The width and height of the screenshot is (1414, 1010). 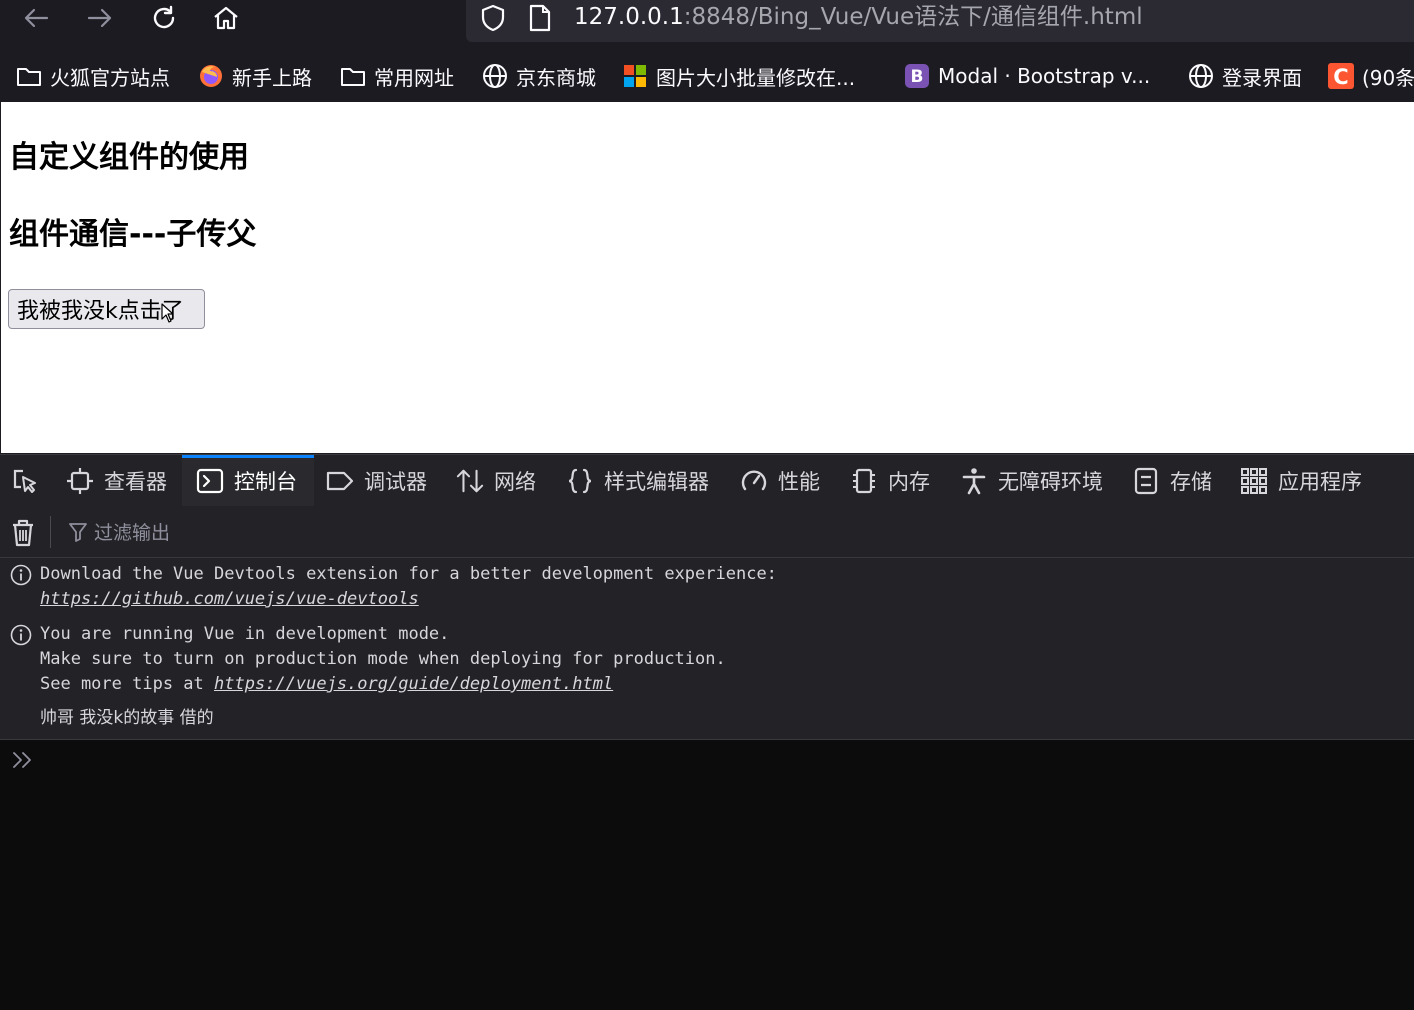 I want to click on tab-storage: 存储, so click(x=1177, y=481).